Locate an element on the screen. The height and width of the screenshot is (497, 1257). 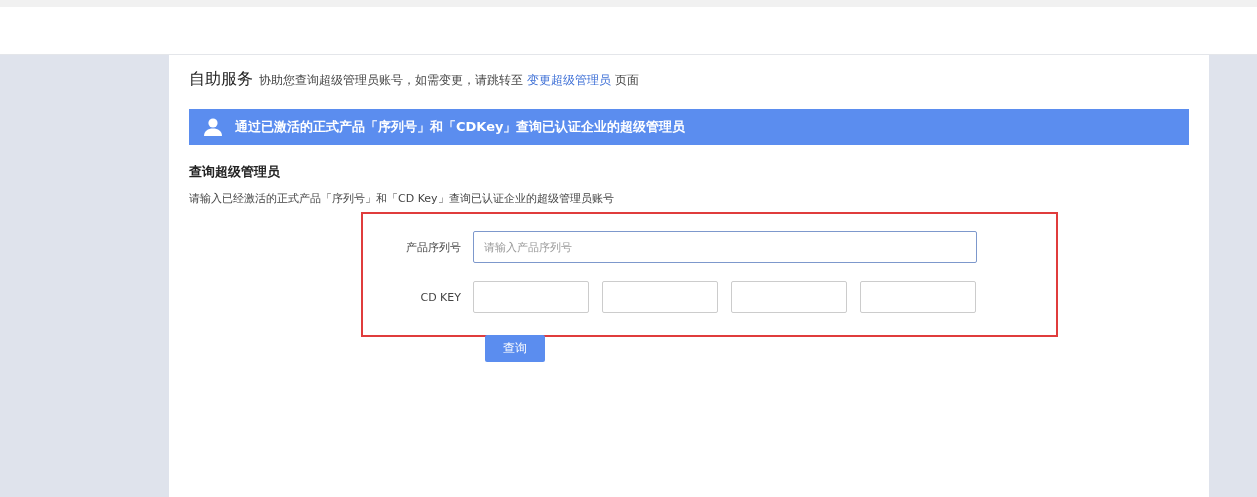
serial-input-field: 请输入产品序列号 is located at coordinates (725, 247).